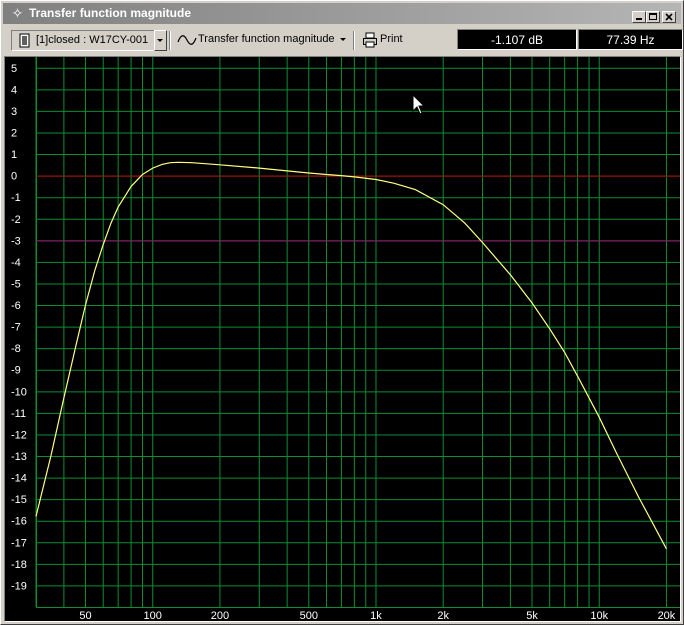  I want to click on y-tick-label: -7, so click(16, 328).